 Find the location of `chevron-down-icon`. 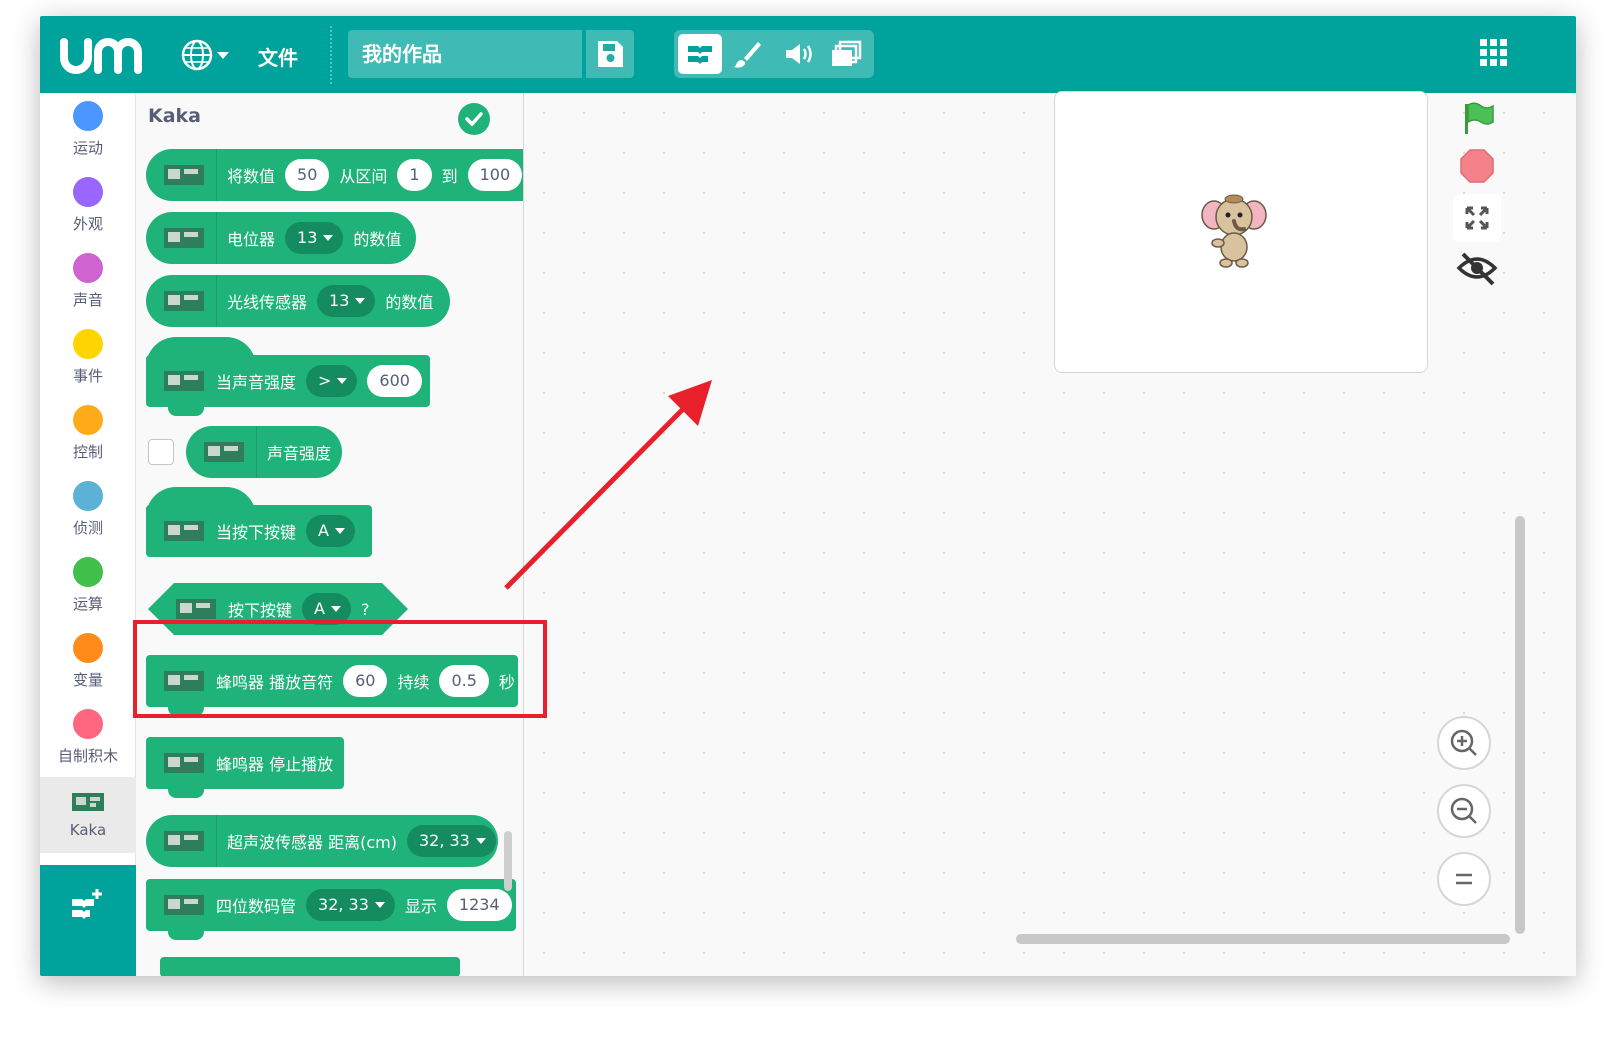

chevron-down-icon is located at coordinates (223, 55).